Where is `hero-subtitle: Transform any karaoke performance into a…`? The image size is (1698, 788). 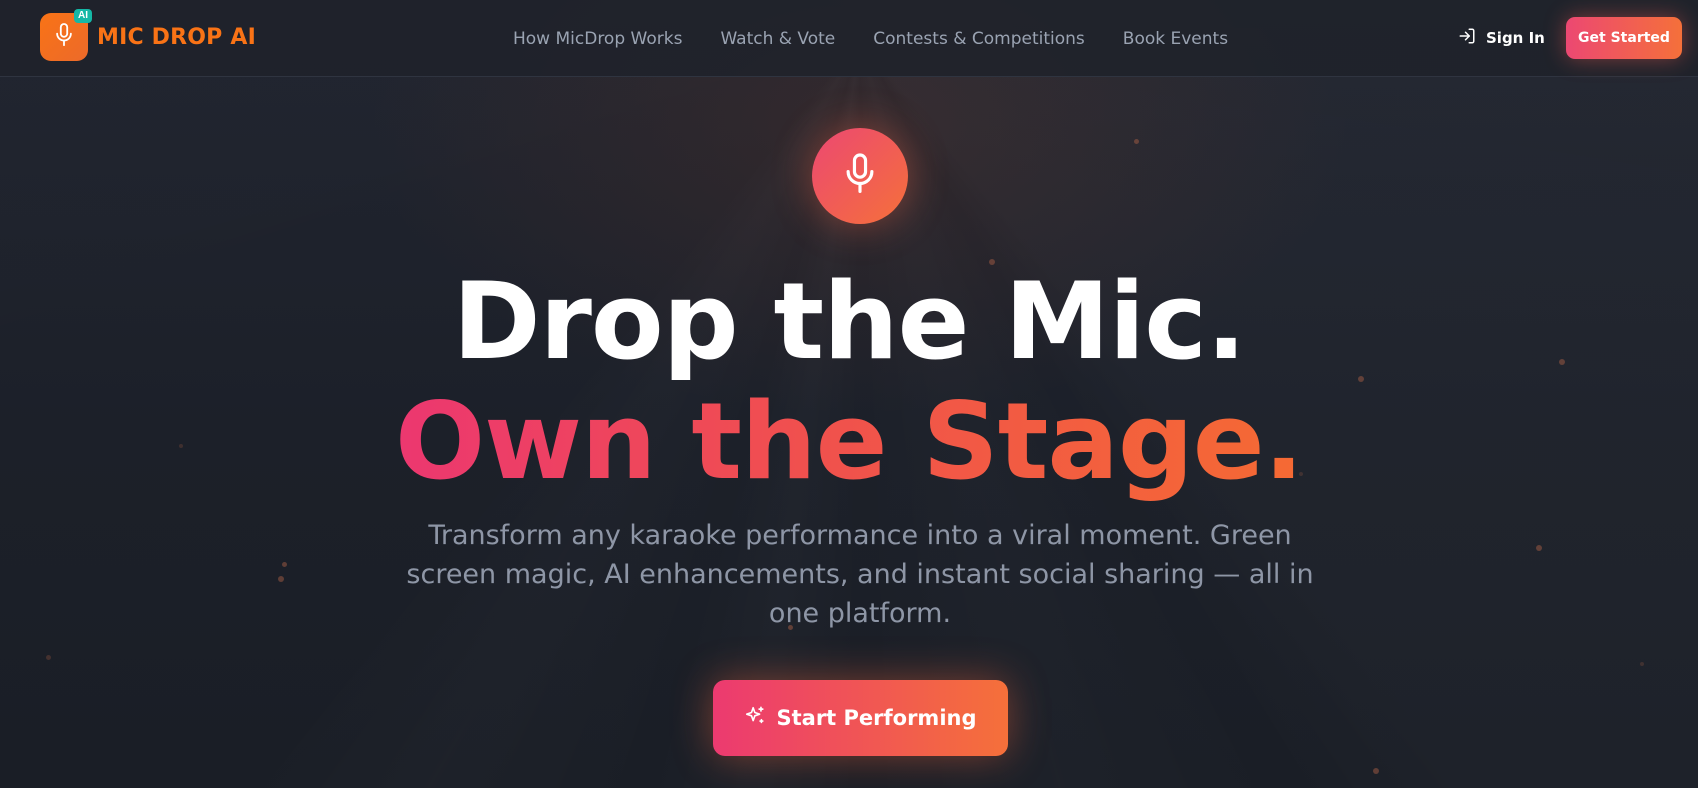 hero-subtitle: Transform any karaoke performance into a… is located at coordinates (860, 574).